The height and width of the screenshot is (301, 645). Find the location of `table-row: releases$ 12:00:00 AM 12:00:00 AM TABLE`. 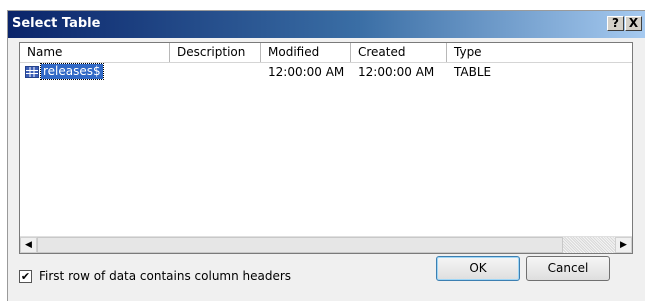

table-row: releases$ 12:00:00 AM 12:00:00 AM TABLE is located at coordinates (326, 72).